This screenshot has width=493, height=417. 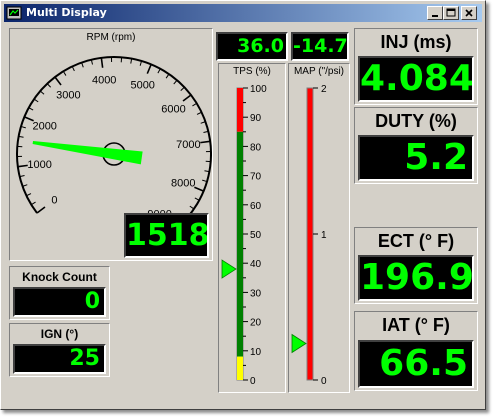 I want to click on duty-panel: DUTY (%) 5.2, so click(x=416, y=145).